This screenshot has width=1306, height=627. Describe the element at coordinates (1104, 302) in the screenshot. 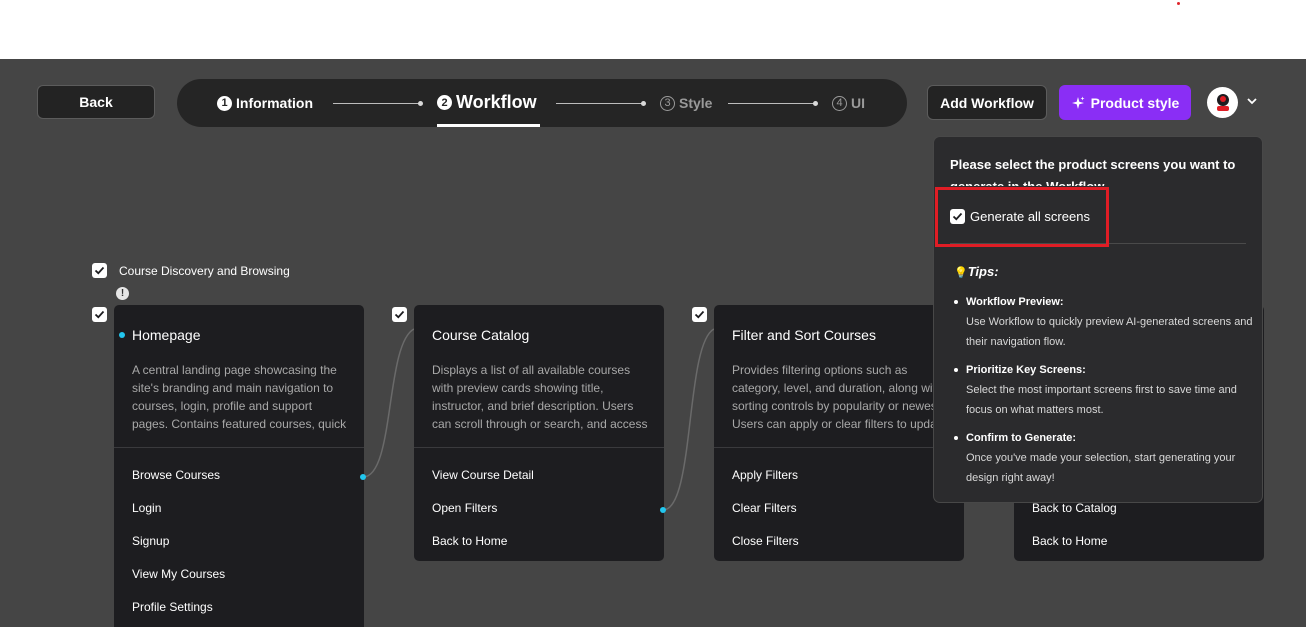

I see `tip-title: Workflow Preview:` at that location.